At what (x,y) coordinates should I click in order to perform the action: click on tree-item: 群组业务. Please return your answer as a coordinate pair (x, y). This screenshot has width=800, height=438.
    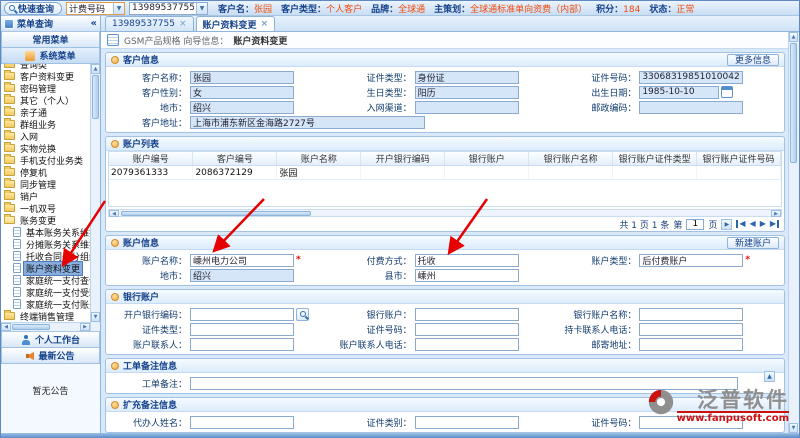
    Looking at the image, I should click on (45, 124).